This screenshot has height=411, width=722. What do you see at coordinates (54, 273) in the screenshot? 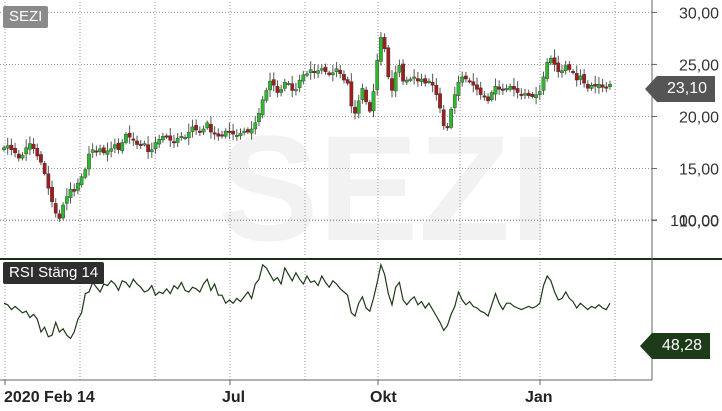
I see `rsi-indicator-label: RSI Stäng 14` at bounding box center [54, 273].